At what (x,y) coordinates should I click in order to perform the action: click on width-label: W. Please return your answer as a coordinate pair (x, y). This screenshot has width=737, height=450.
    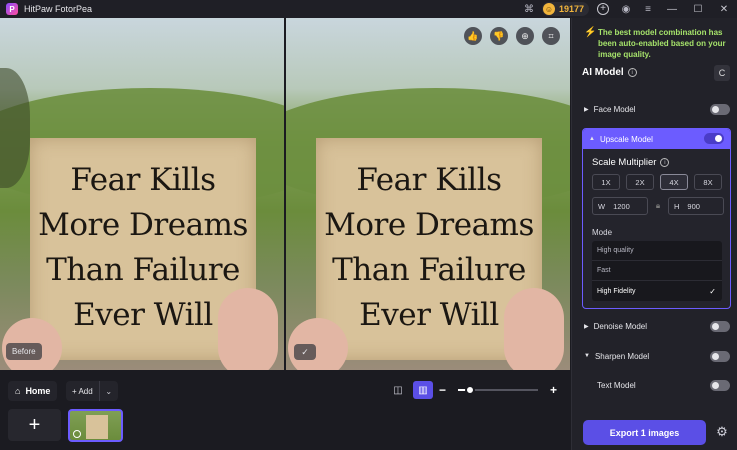
    Looking at the image, I should click on (602, 206).